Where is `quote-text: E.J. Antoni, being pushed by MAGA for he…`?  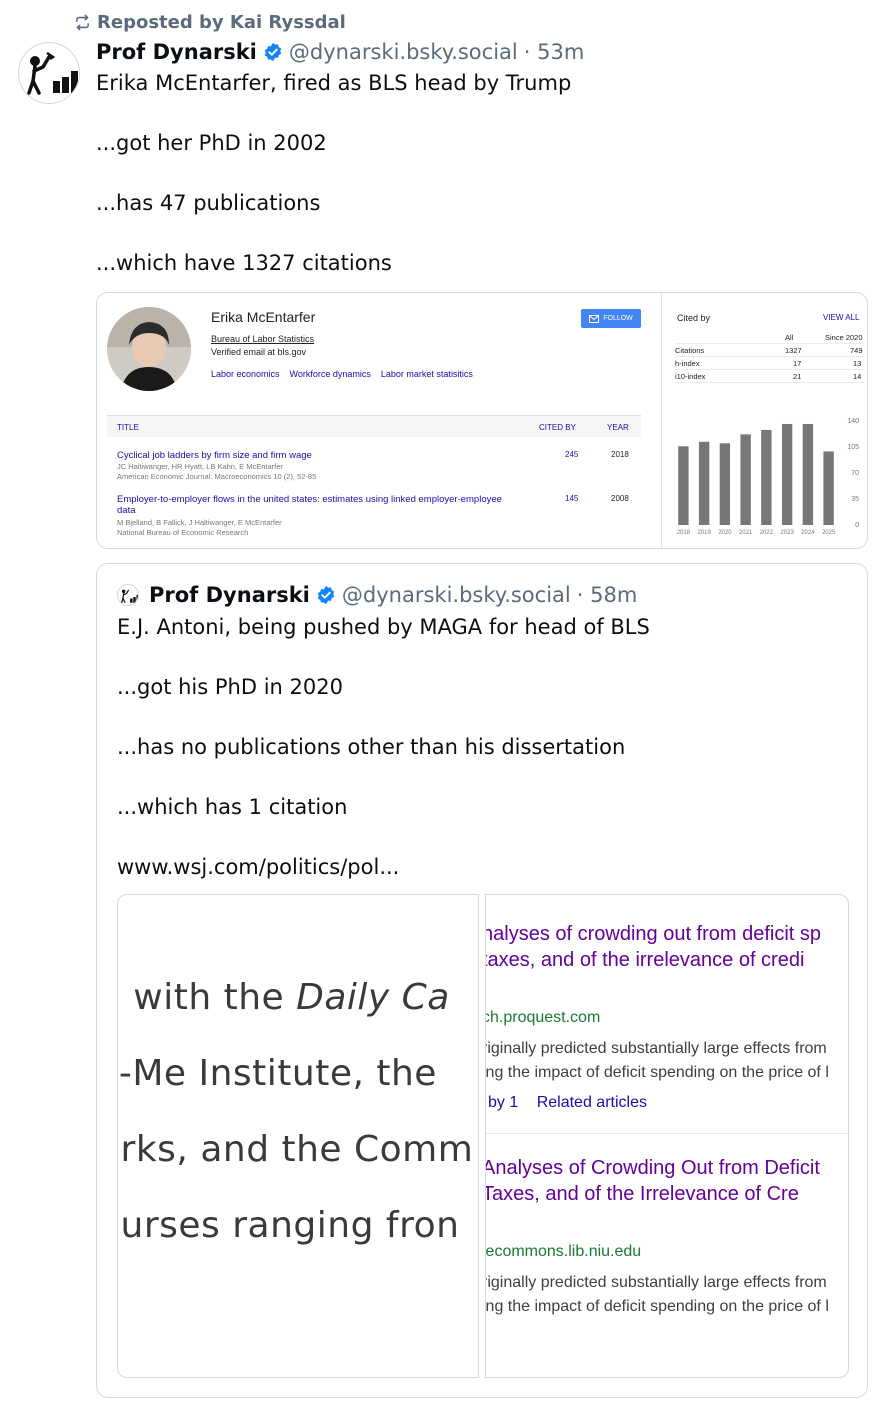
quote-text: E.J. Antoni, being pushed by MAGA for he… is located at coordinates (383, 747).